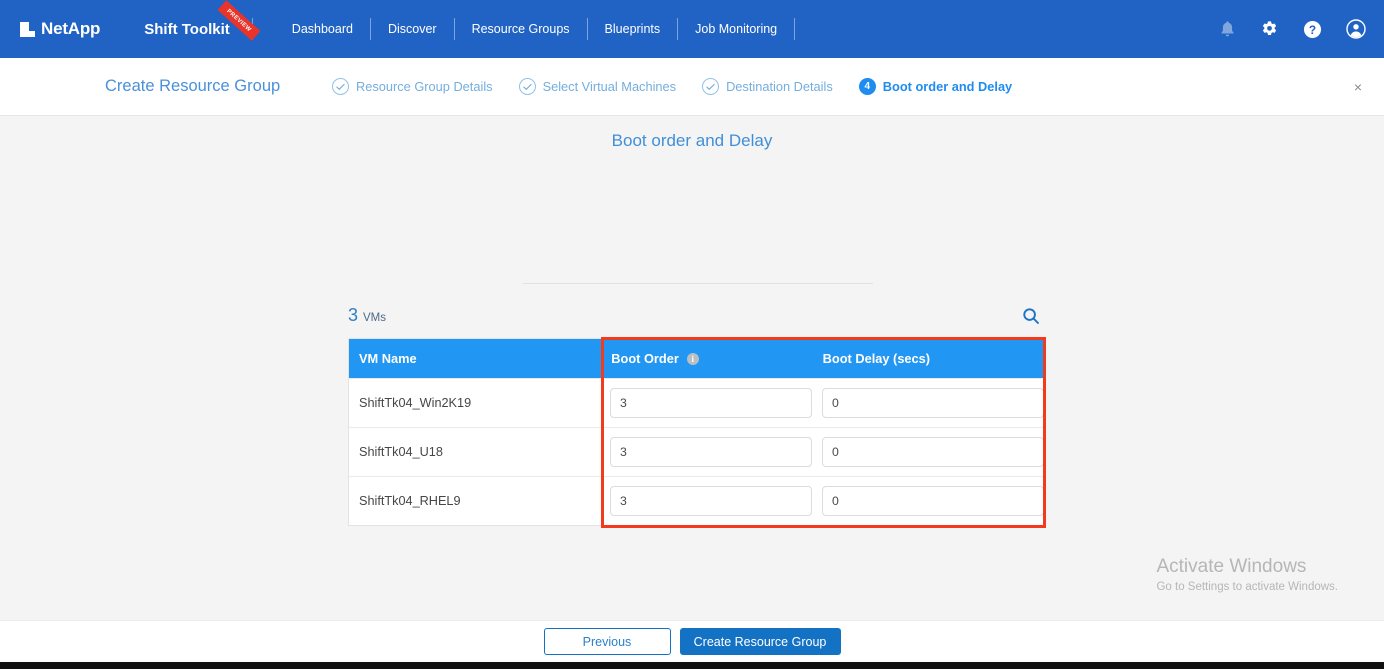 The height and width of the screenshot is (669, 1384). I want to click on cell-vm-name: ShiftTk04_Win2K19, so click(415, 403).